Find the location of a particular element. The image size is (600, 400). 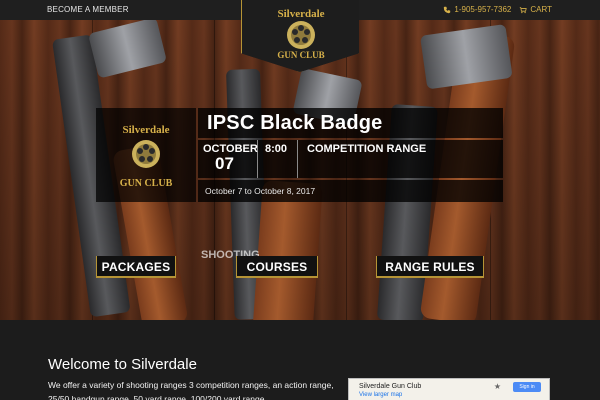

event-time: 8:00 is located at coordinates (276, 149).